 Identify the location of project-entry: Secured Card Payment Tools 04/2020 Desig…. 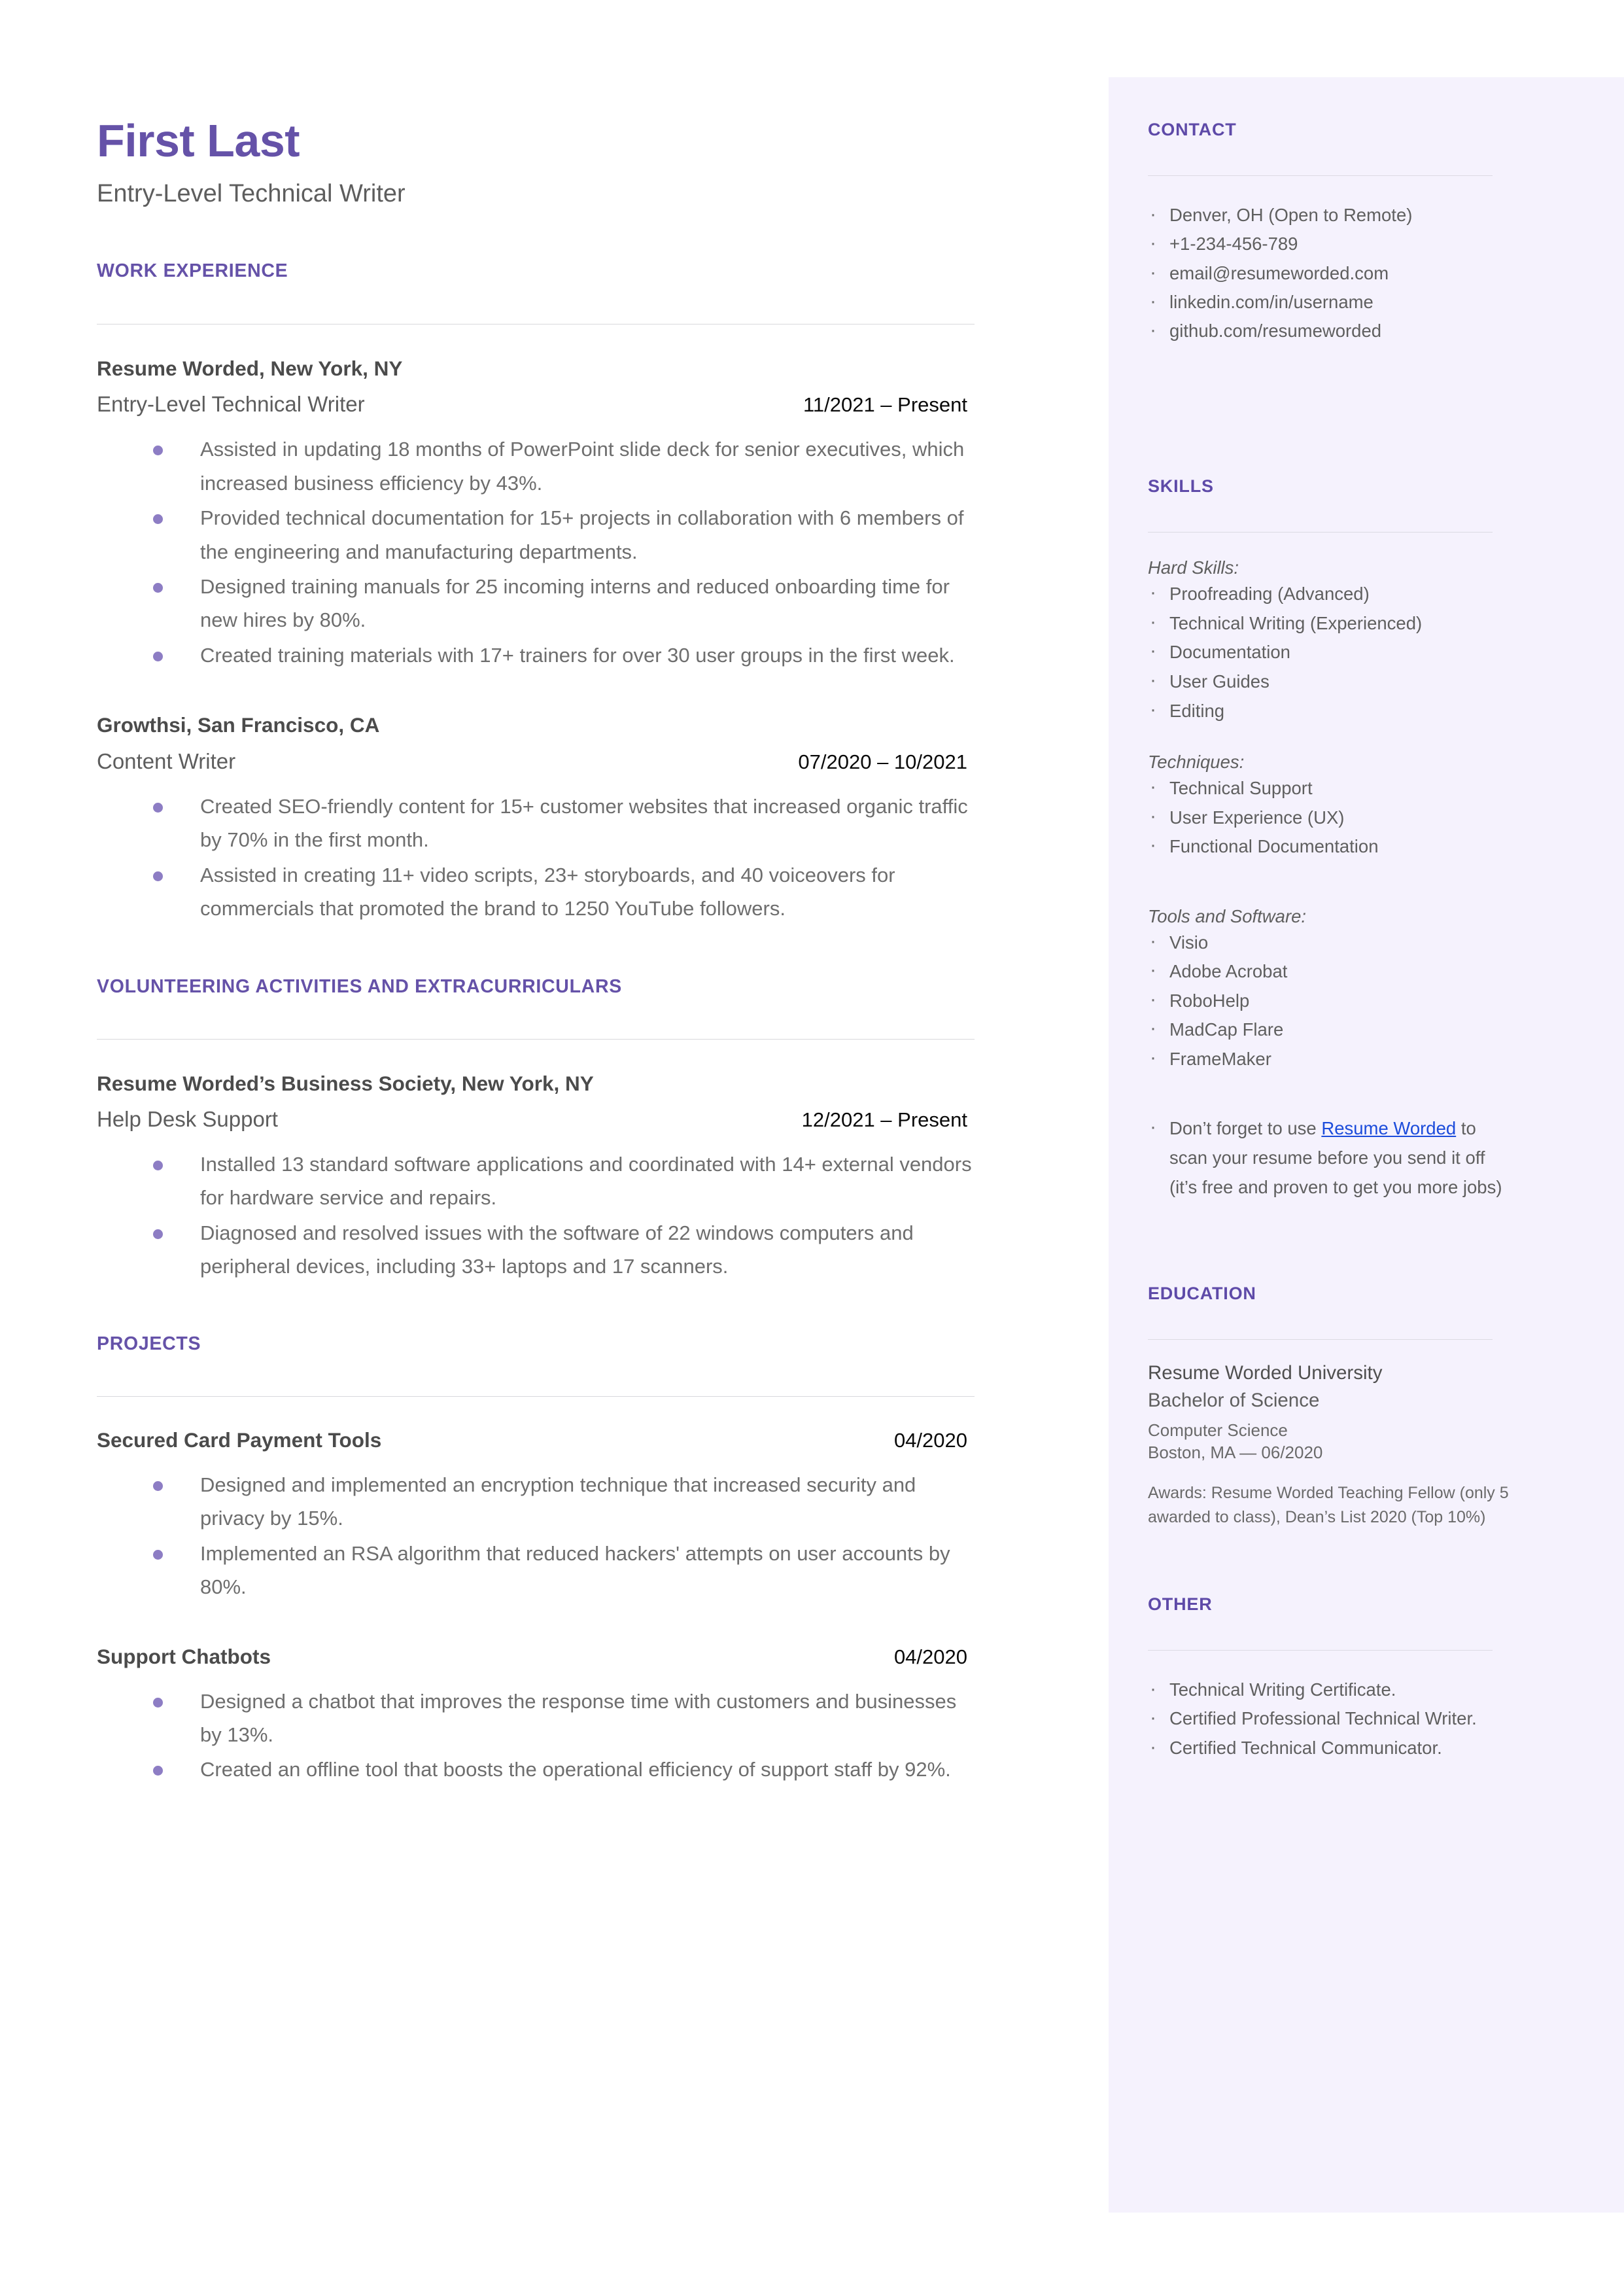
(536, 1516).